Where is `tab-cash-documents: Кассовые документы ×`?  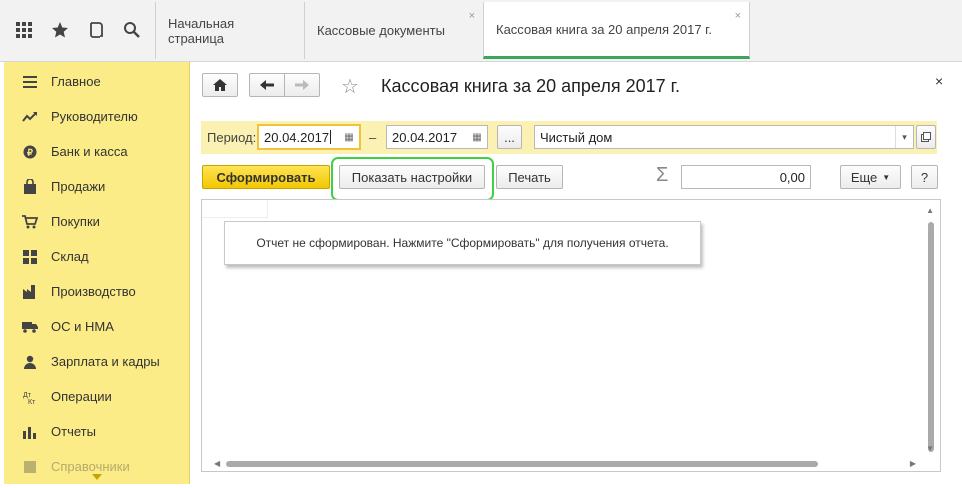 tab-cash-documents: Кассовые документы × is located at coordinates (393, 30).